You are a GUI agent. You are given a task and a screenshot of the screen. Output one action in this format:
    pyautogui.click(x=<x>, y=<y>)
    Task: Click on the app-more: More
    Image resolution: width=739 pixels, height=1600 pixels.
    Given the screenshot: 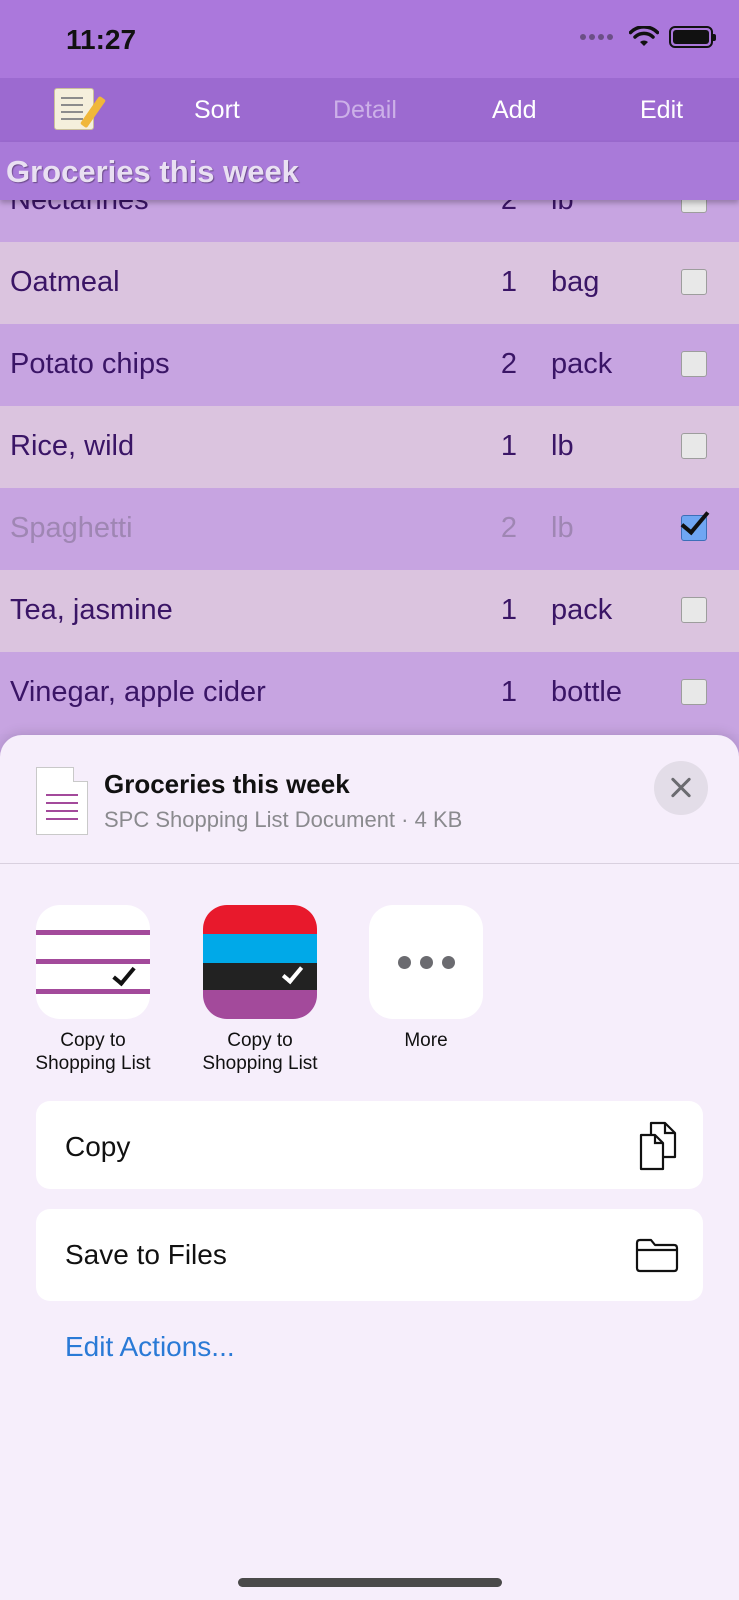 What is the action you would take?
    pyautogui.click(x=426, y=978)
    